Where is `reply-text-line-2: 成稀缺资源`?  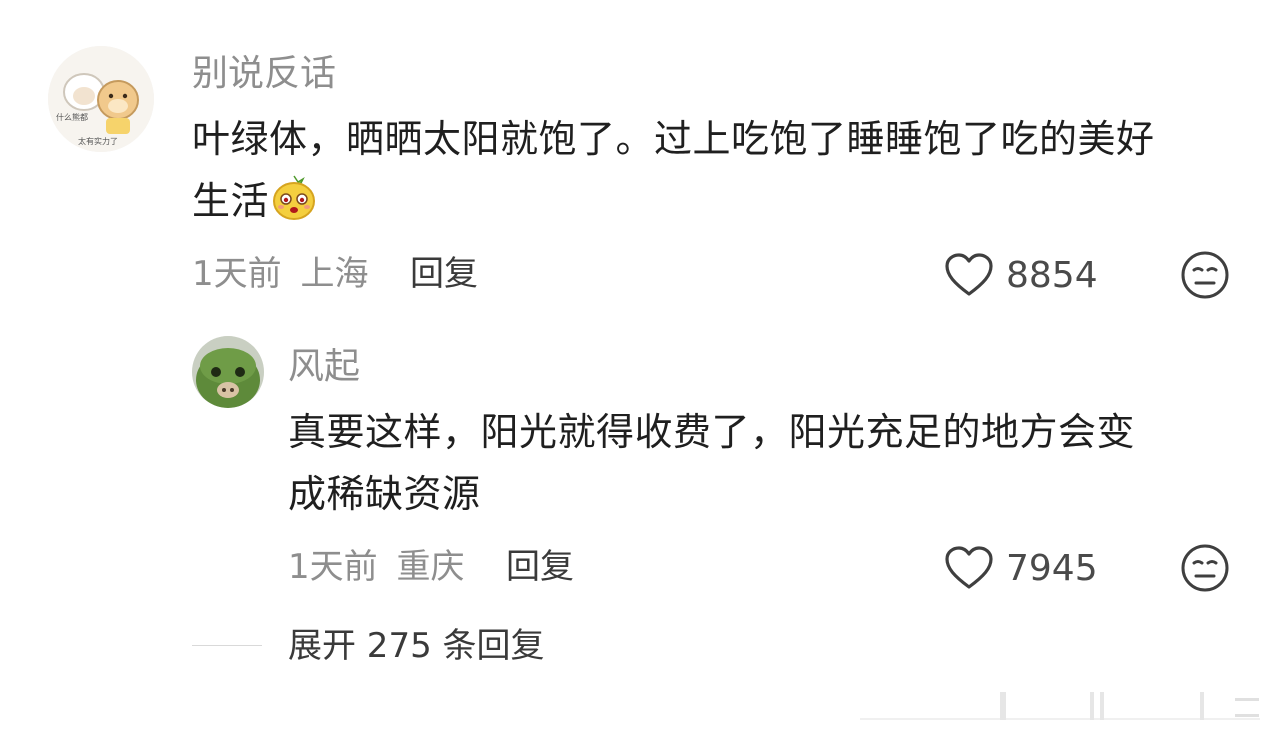
reply-text-line-2: 成稀缺资源 is located at coordinates (384, 494).